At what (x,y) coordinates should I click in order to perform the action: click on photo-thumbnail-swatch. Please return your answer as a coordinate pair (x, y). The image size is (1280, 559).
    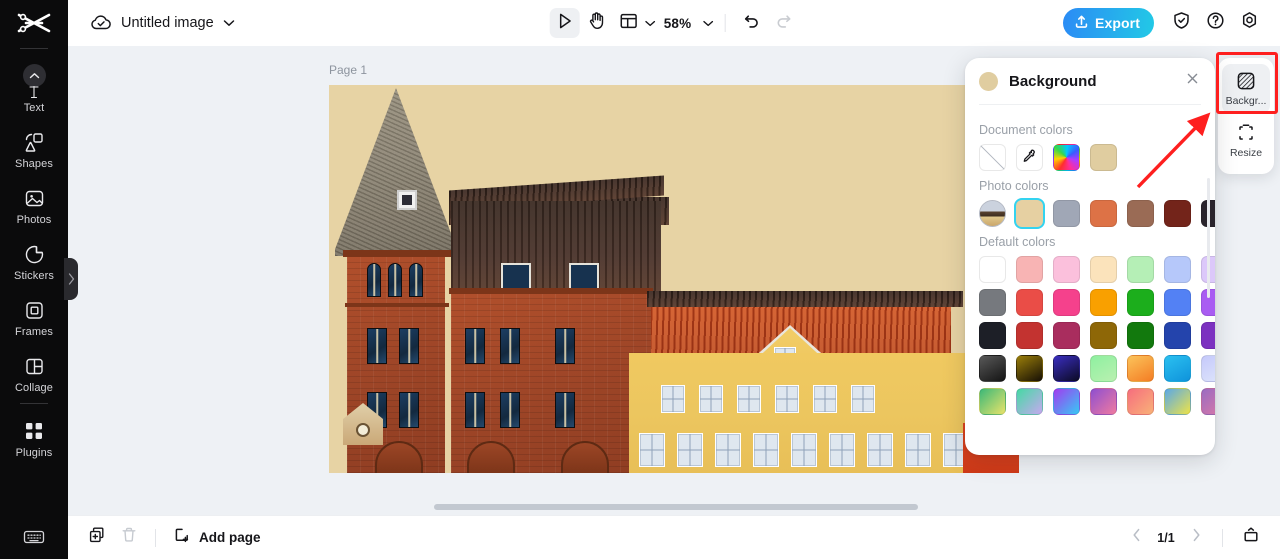
    Looking at the image, I should click on (992, 213).